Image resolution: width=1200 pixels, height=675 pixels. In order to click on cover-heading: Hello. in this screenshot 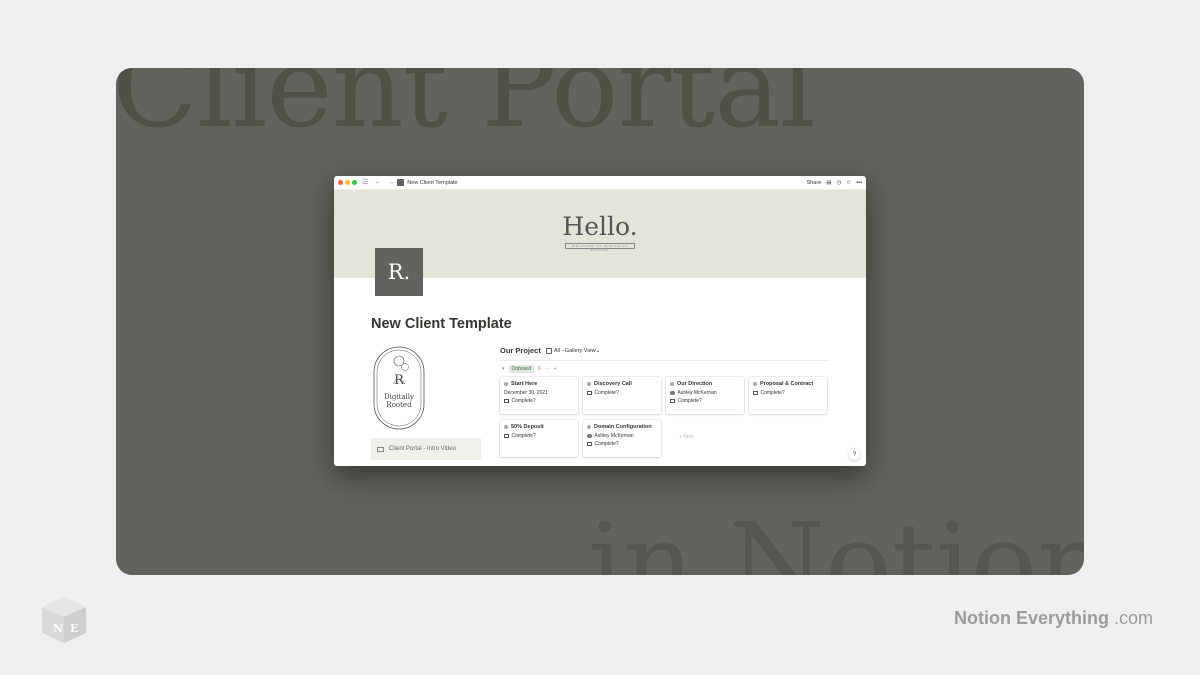, I will do `click(600, 226)`.